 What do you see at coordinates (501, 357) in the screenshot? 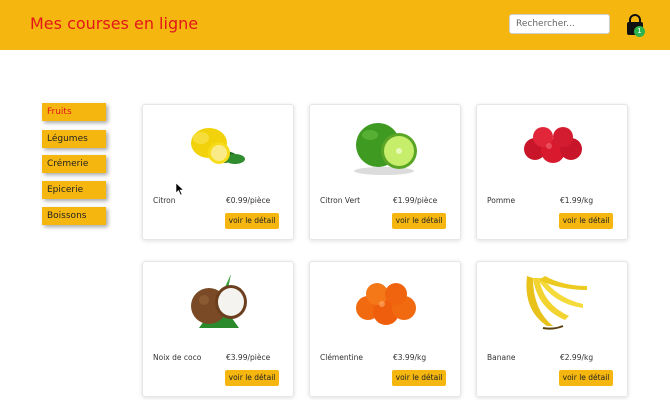
I see `product-name: Banane` at bounding box center [501, 357].